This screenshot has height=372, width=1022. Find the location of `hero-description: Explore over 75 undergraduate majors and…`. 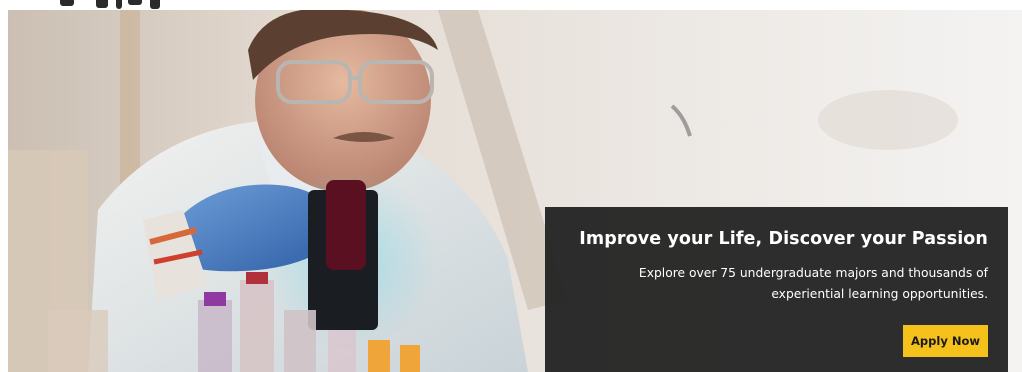

hero-description: Explore over 75 undergraduate majors and… is located at coordinates (776, 284).